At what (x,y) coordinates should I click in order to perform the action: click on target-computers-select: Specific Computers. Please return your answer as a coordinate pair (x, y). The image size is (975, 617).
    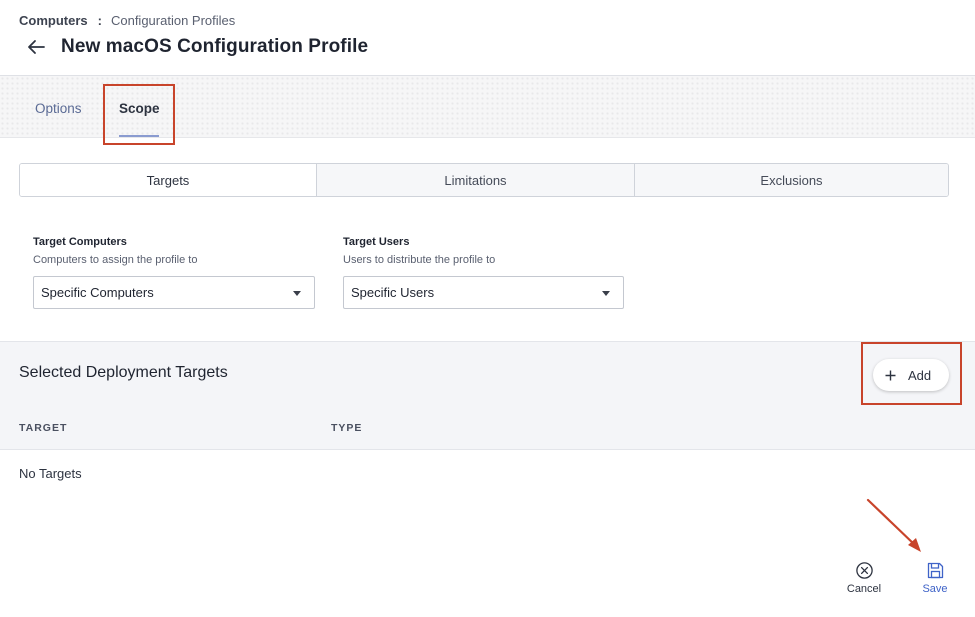
    Looking at the image, I should click on (174, 292).